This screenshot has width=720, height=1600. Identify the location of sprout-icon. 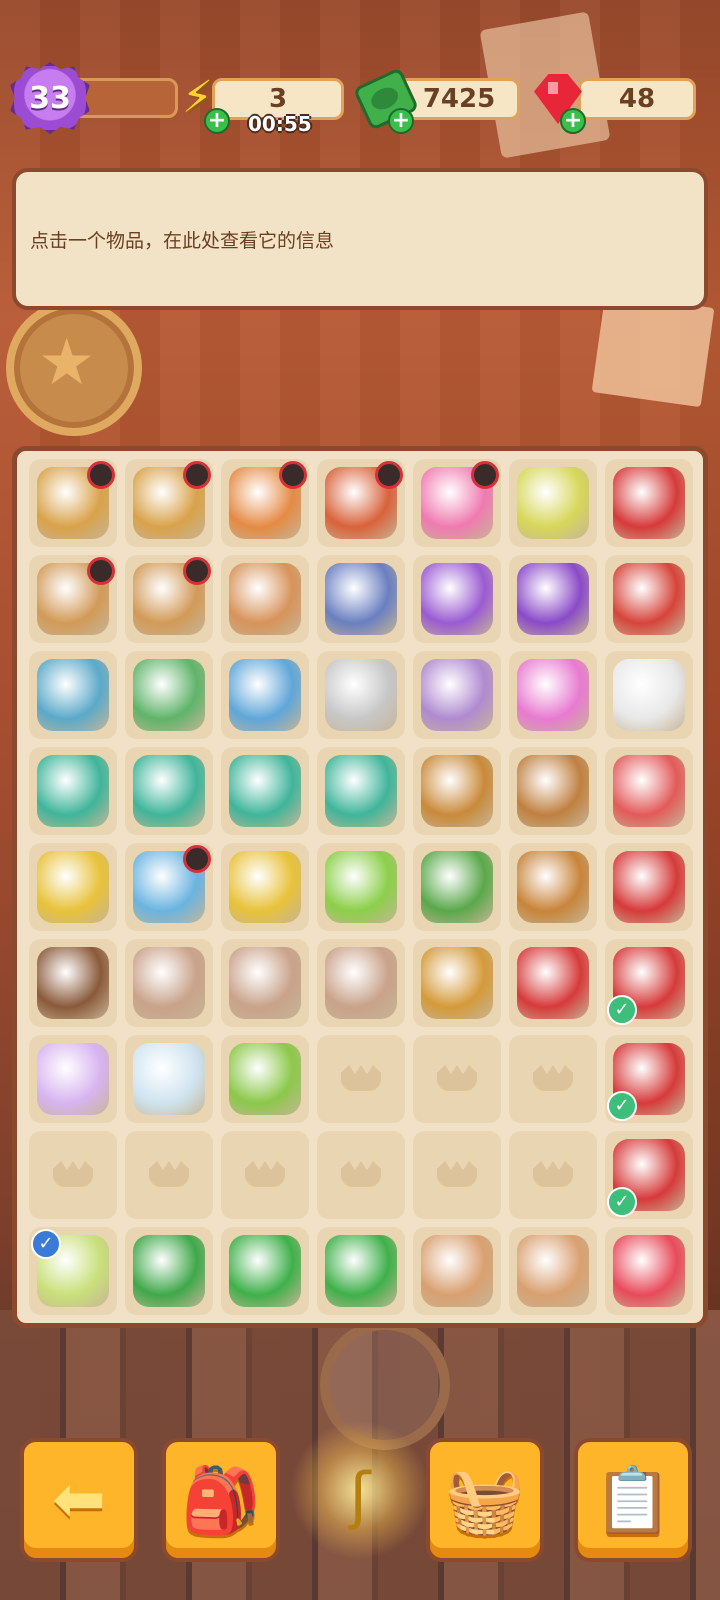
(265, 1079).